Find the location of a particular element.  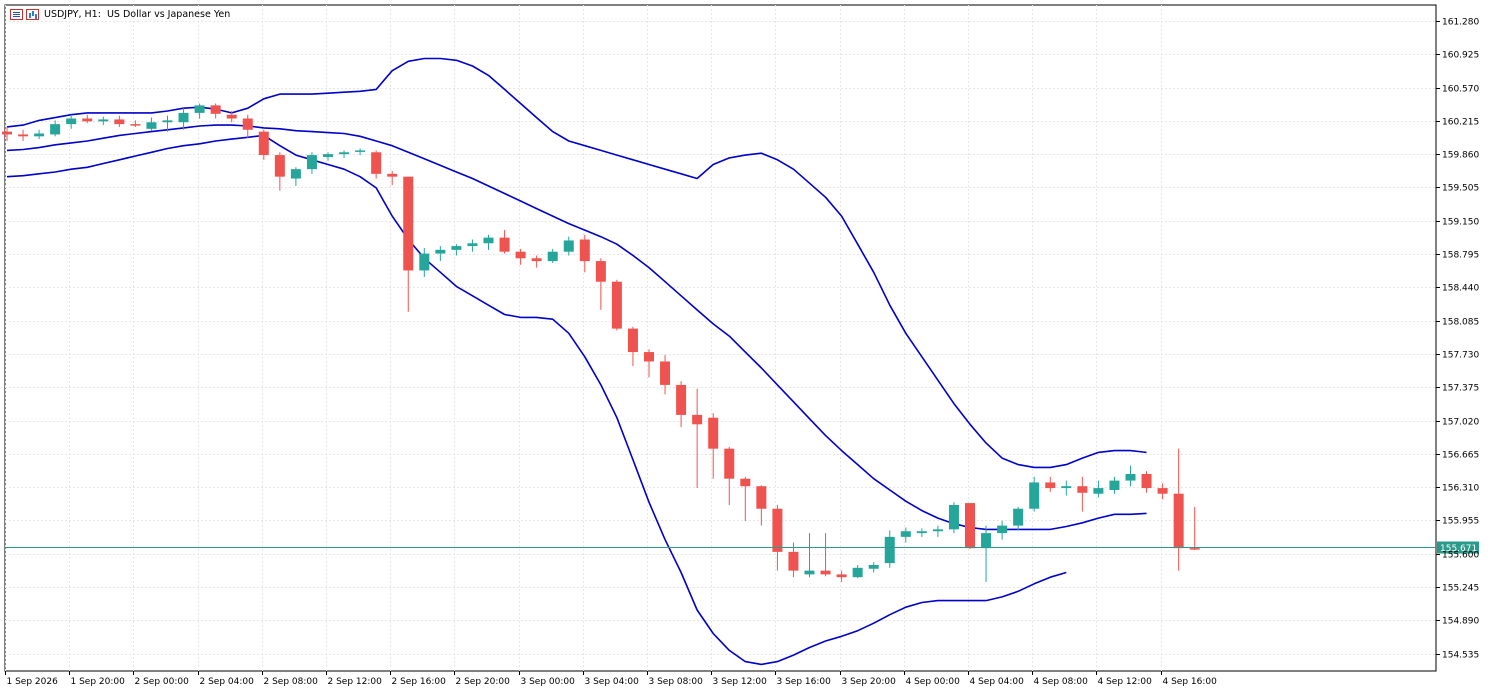

x-tick-label: 3 Sep 00:00 is located at coordinates (548, 682).